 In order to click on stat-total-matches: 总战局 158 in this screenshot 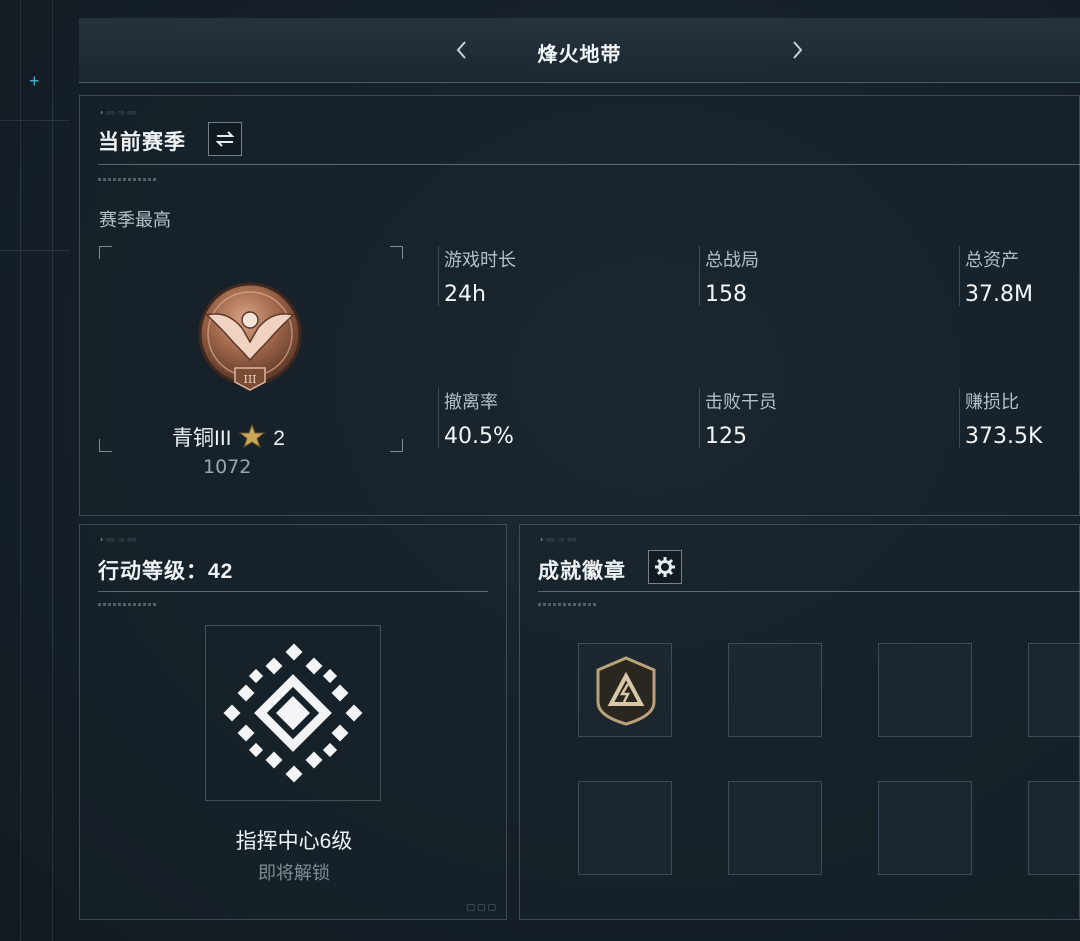, I will do `click(729, 276)`.